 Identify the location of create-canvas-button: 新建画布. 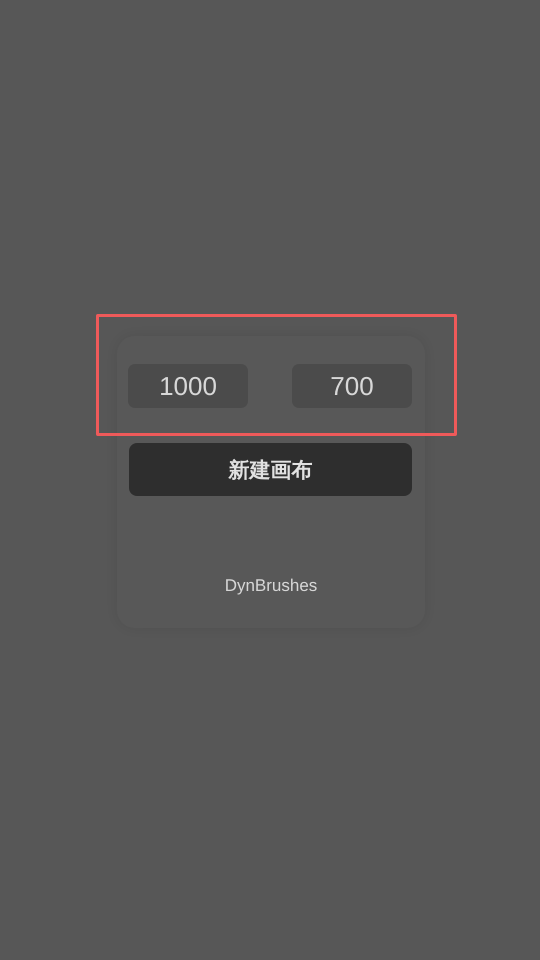
(270, 469).